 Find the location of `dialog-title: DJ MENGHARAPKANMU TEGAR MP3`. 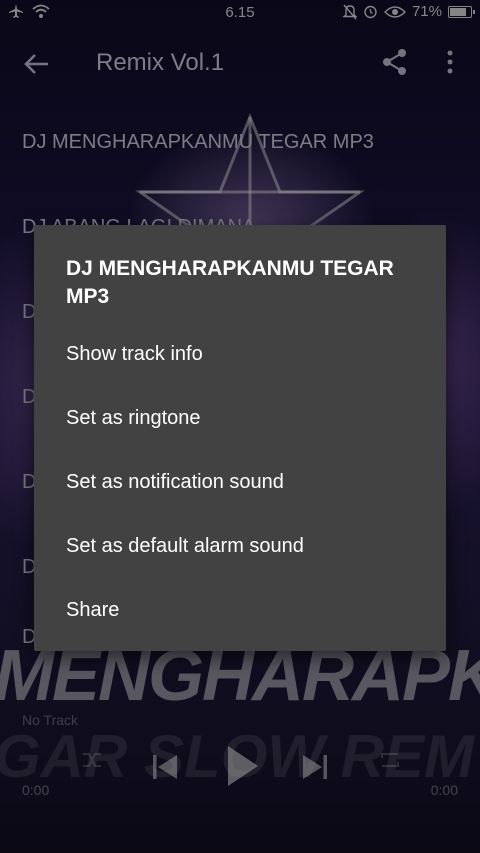

dialog-title: DJ MENGHARAPKANMU TEGAR MP3 is located at coordinates (230, 282).